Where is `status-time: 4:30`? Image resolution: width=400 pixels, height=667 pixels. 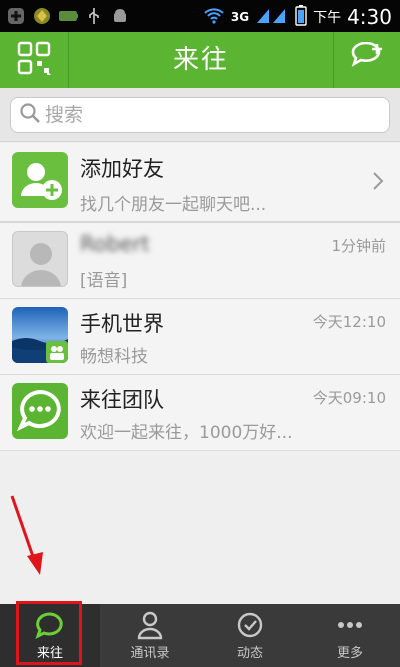
status-time: 4:30 is located at coordinates (369, 17).